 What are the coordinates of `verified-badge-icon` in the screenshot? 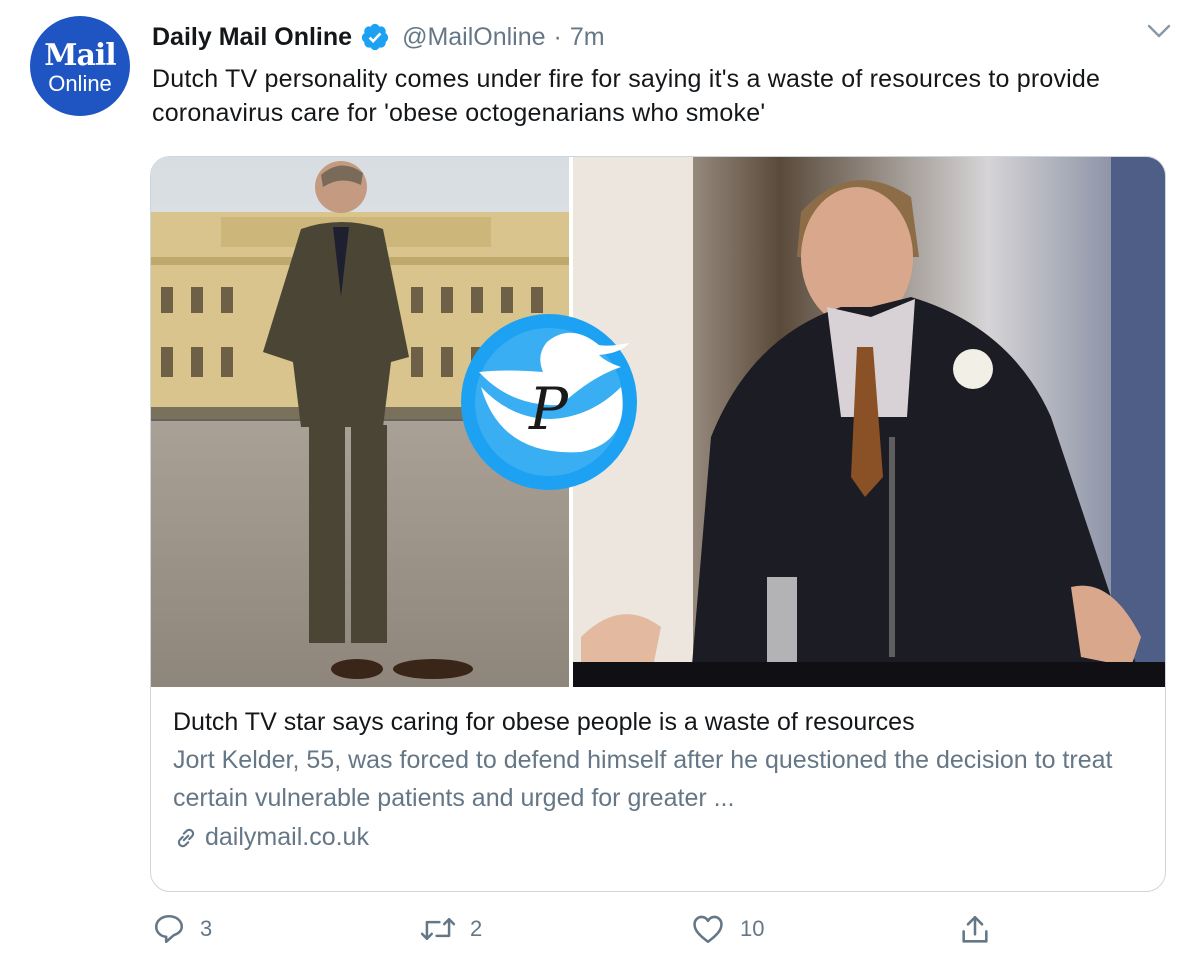 It's located at (375, 37).